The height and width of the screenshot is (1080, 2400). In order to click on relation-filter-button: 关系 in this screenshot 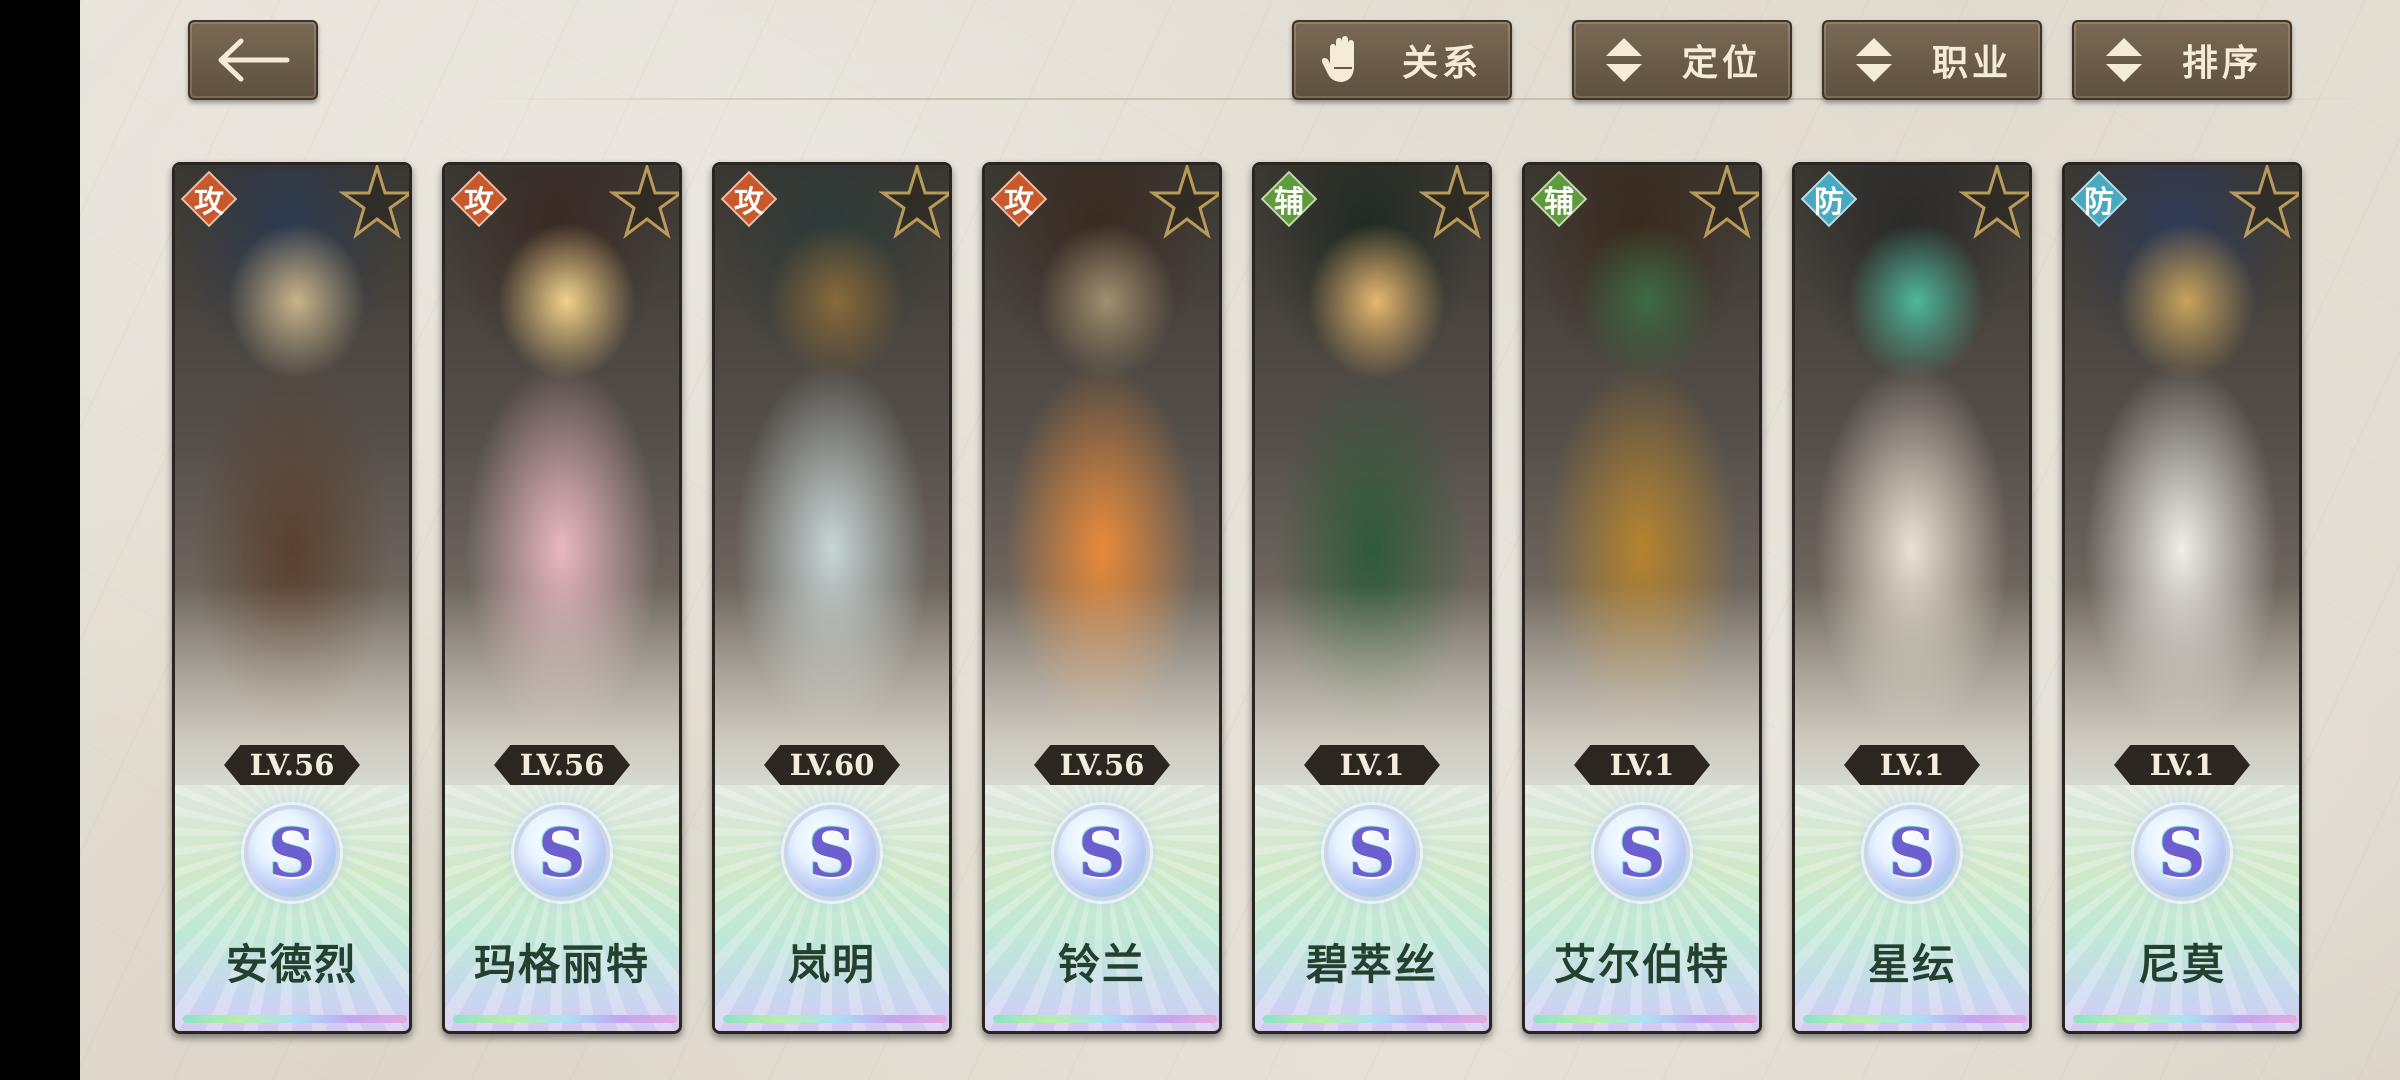, I will do `click(1402, 60)`.